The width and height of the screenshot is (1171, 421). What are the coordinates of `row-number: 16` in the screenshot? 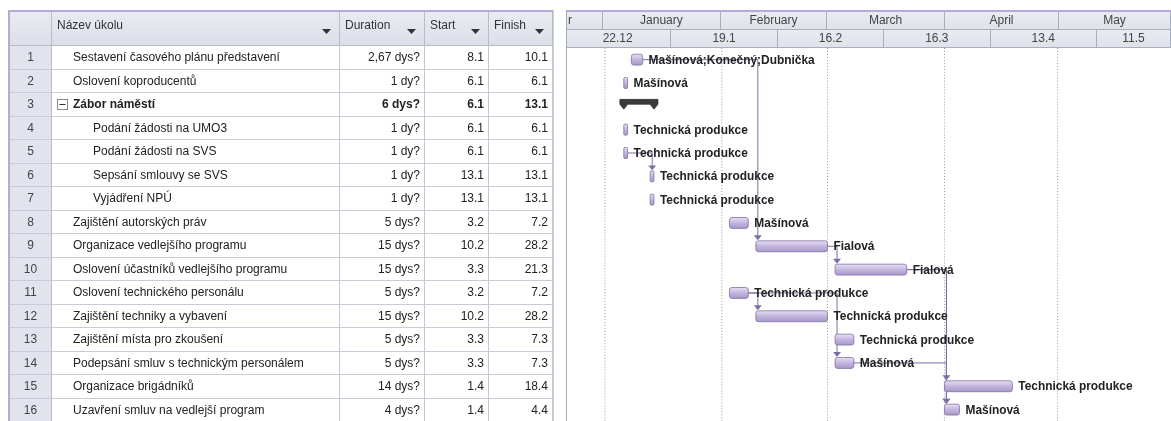 It's located at (31, 409).